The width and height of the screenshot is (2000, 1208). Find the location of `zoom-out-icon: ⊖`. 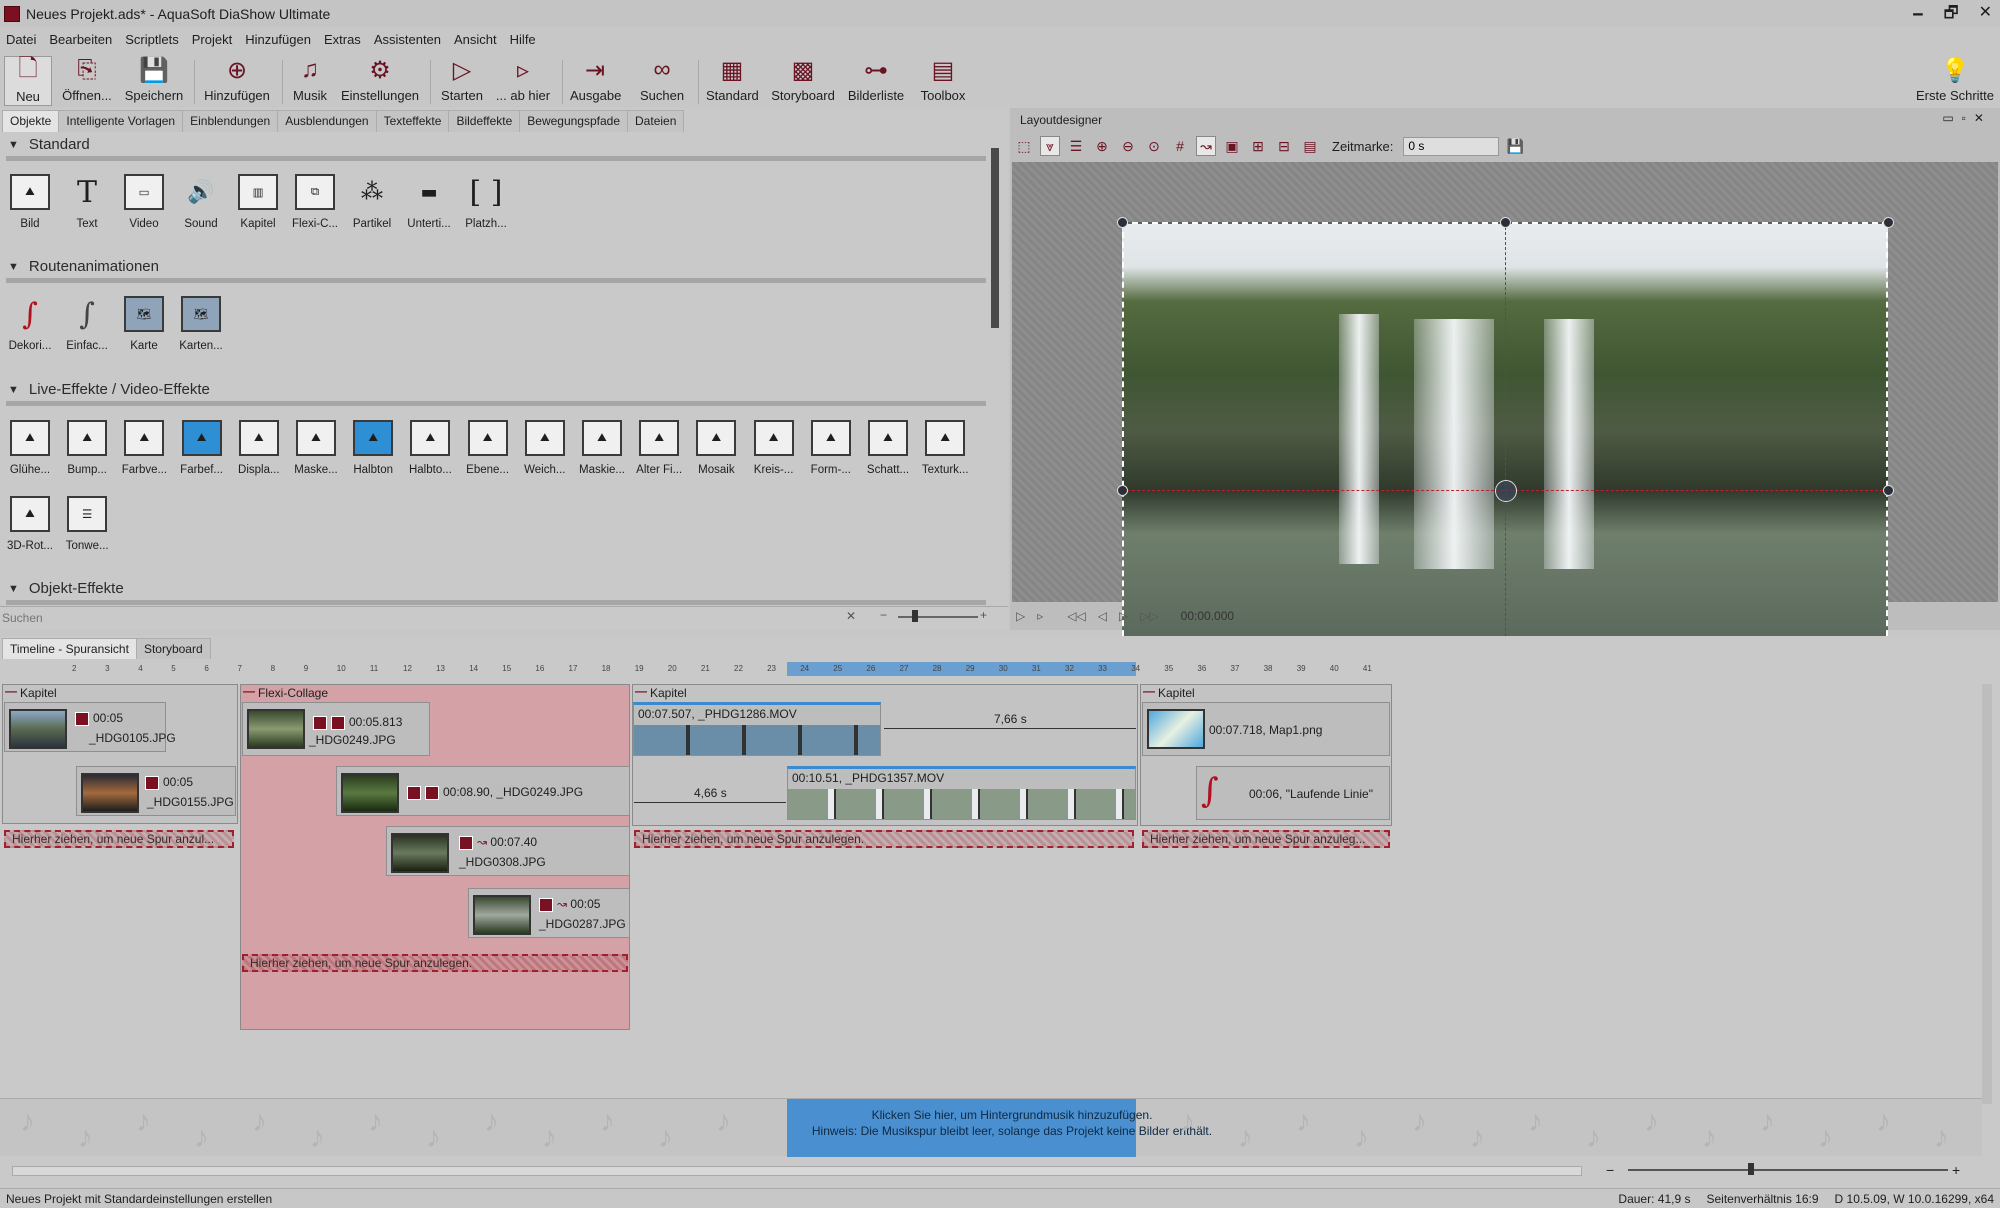

zoom-out-icon: ⊖ is located at coordinates (1128, 146).